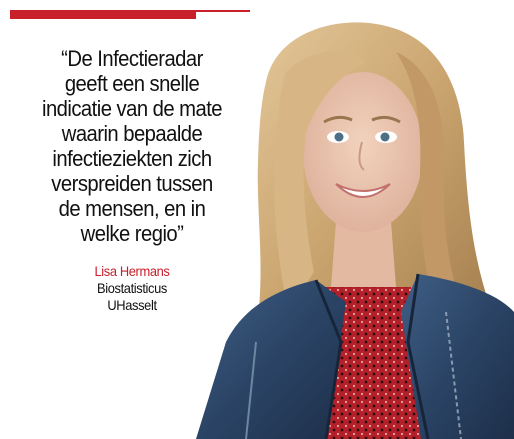 This screenshot has height=439, width=514. Describe the element at coordinates (132, 208) in the screenshot. I see `quote-line: de mensen, en in` at that location.